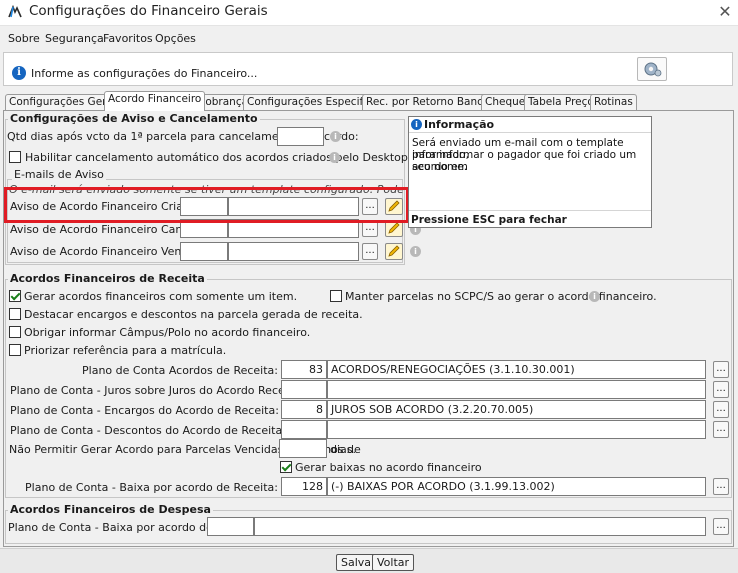  Describe the element at coordinates (15, 350) in the screenshot. I see `priorizar-referencia-checkbox` at that location.